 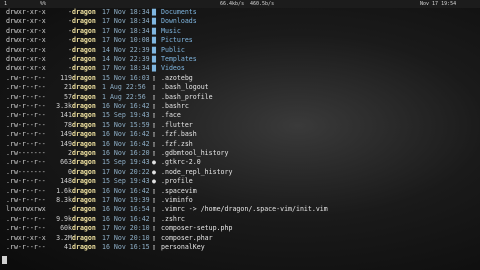 I want to click on file-size: 119, so click(x=66, y=77).